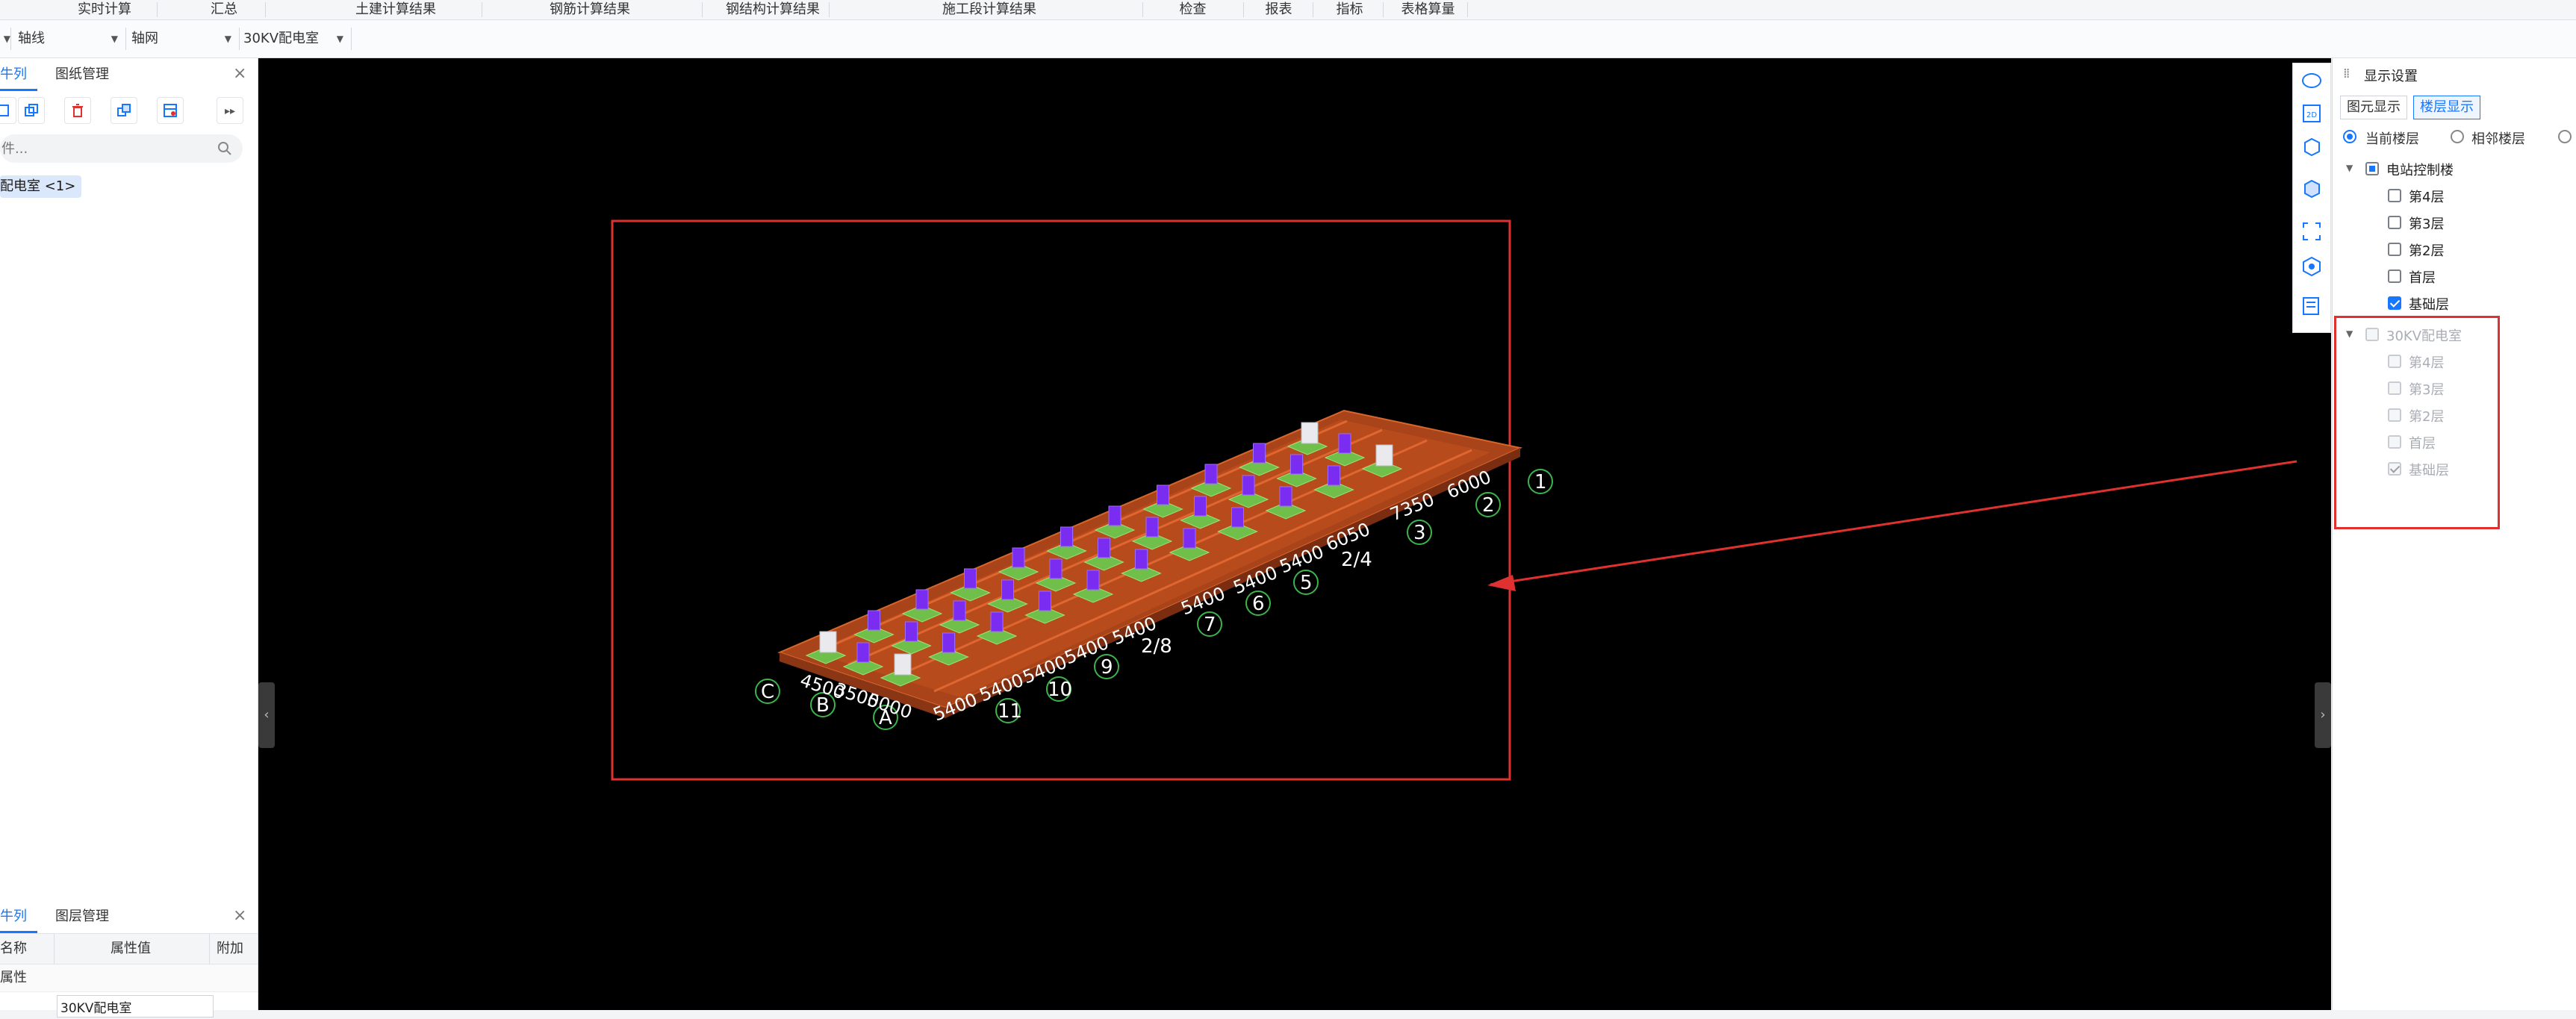 The image size is (2576, 1019). What do you see at coordinates (104, 9) in the screenshot?
I see `ribbon-realtime-calc: 实时计算` at bounding box center [104, 9].